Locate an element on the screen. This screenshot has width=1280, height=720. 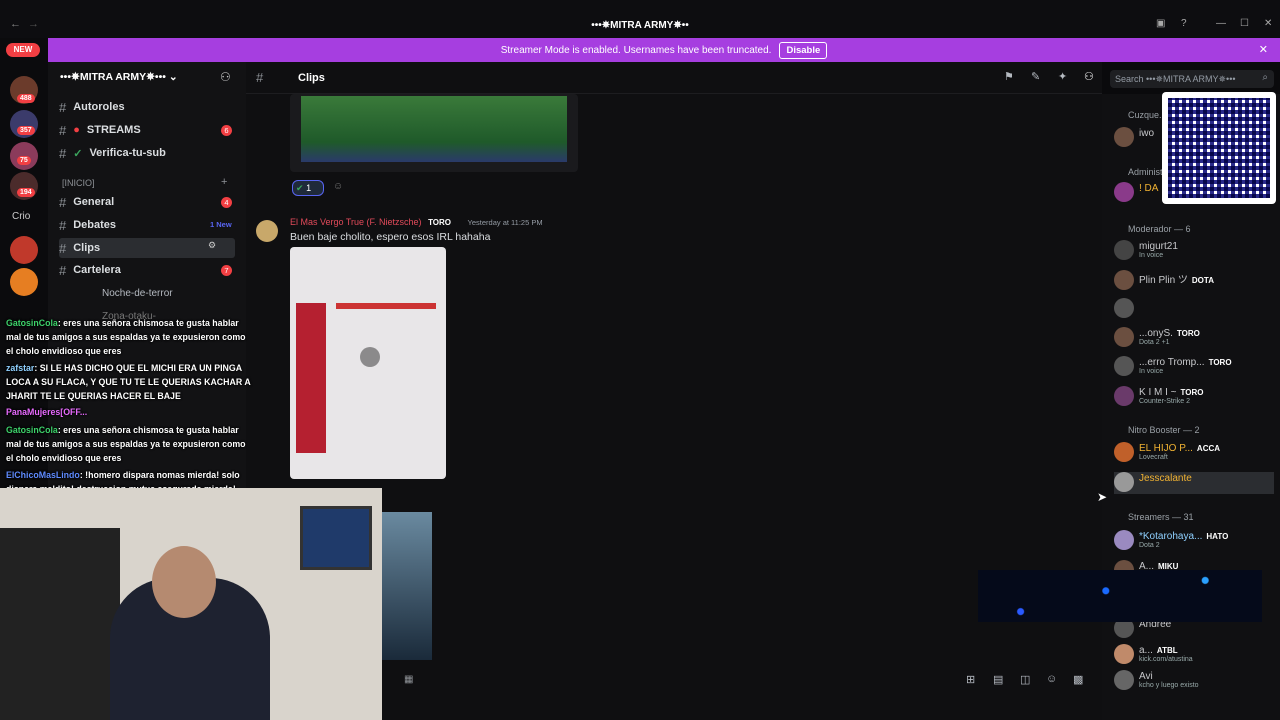
pin-icon: ✦ is located at coordinates (1062, 76).